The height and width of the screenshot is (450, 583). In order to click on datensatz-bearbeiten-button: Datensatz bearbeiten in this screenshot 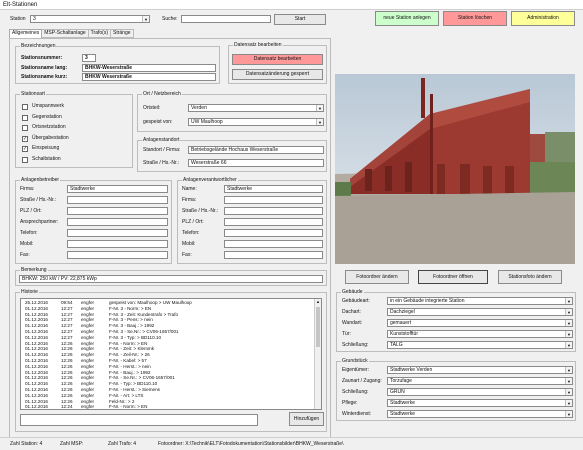, I will do `click(277, 59)`.